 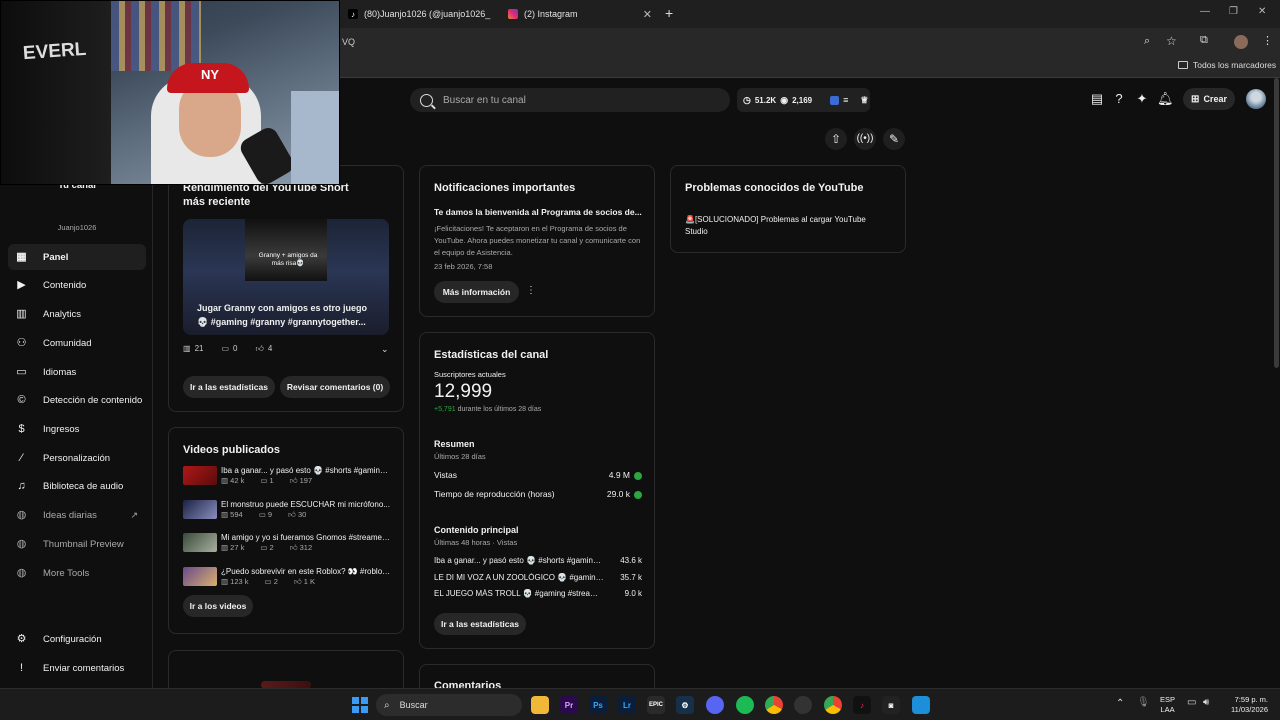 I want to click on chrome-icon, so click(x=774, y=705).